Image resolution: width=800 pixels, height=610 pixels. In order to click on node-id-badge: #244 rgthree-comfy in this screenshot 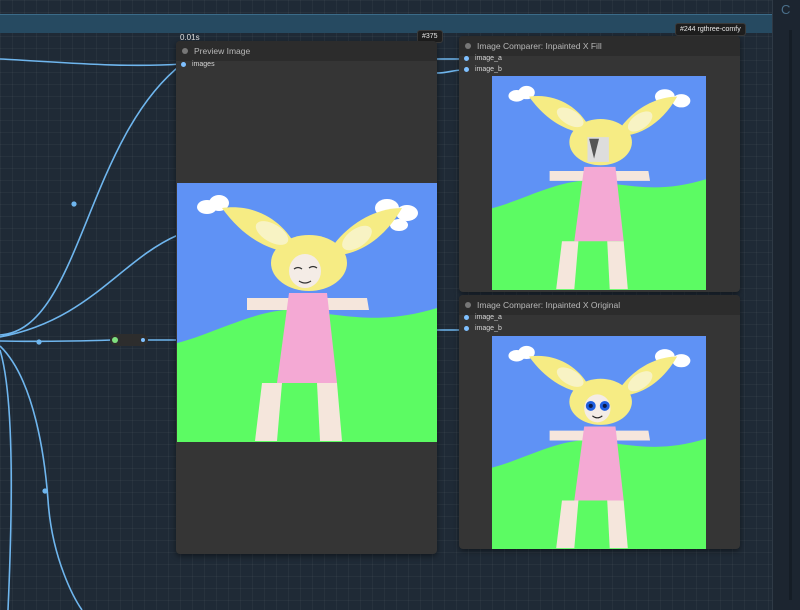, I will do `click(710, 29)`.